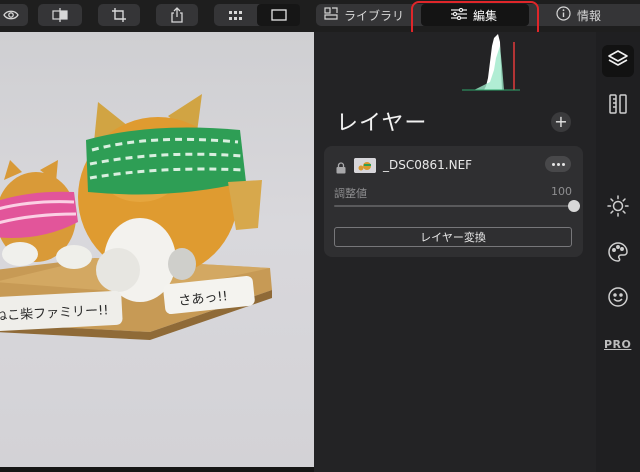 This screenshot has height=472, width=640. Describe the element at coordinates (561, 122) in the screenshot. I see `add-layer-button: +` at that location.